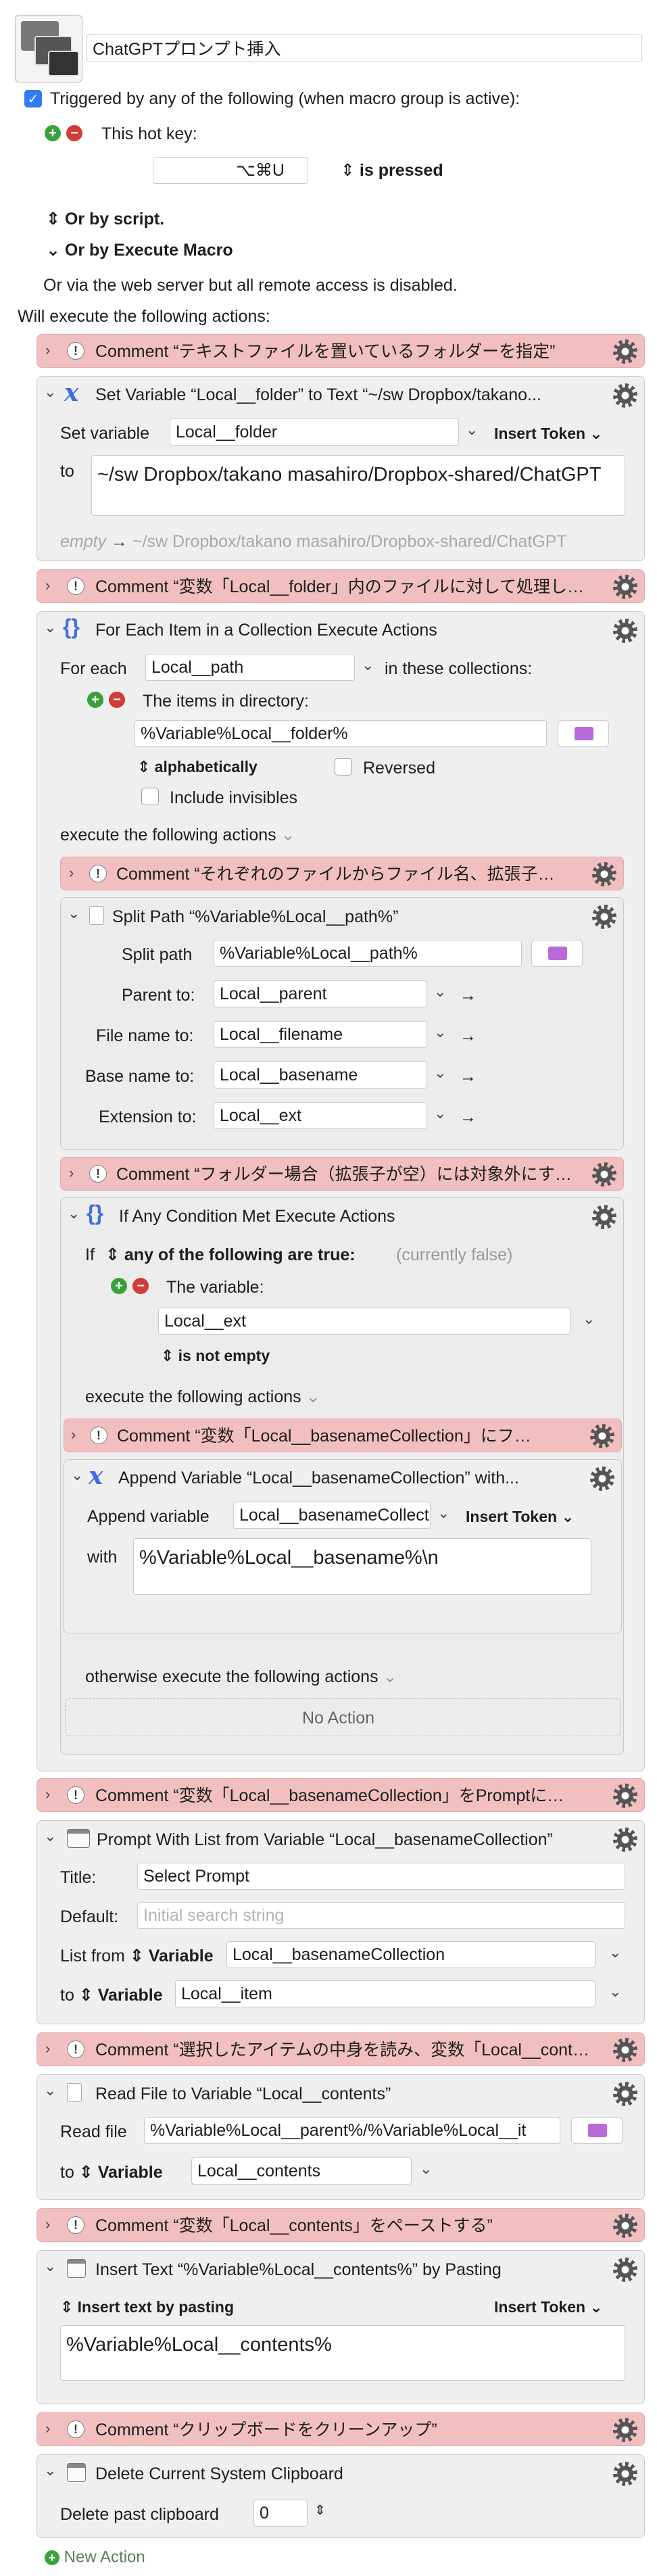  Describe the element at coordinates (150, 796) in the screenshot. I see `include-invisibles-checkbox` at that location.